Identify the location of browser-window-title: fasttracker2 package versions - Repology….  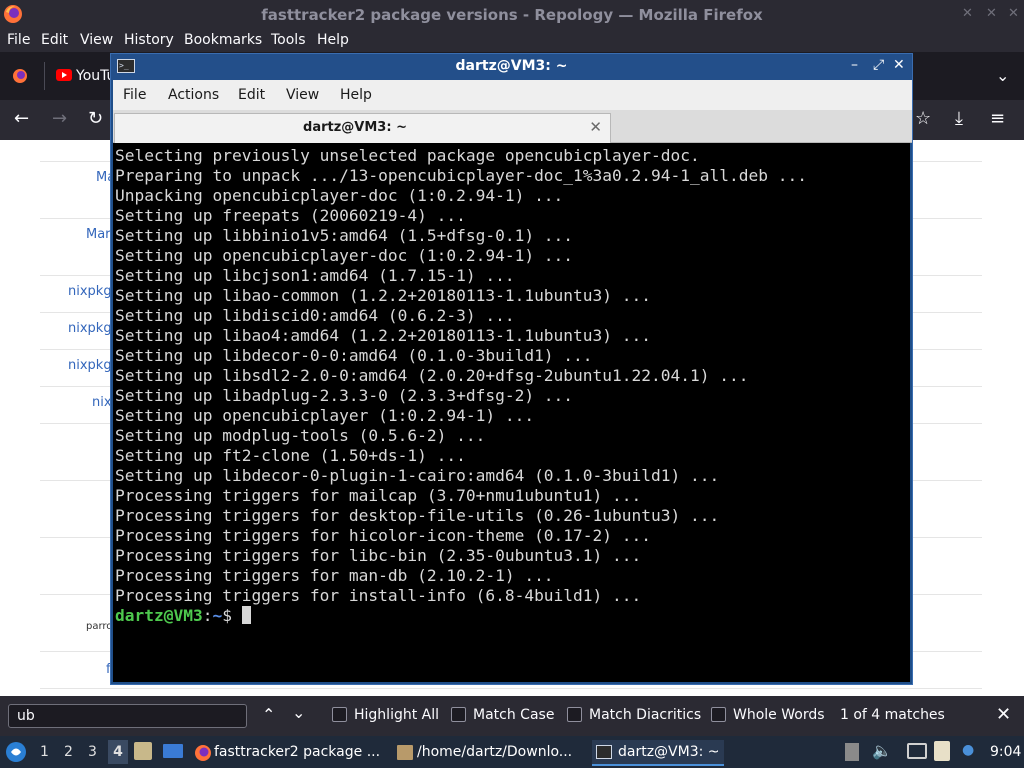
(512, 15).